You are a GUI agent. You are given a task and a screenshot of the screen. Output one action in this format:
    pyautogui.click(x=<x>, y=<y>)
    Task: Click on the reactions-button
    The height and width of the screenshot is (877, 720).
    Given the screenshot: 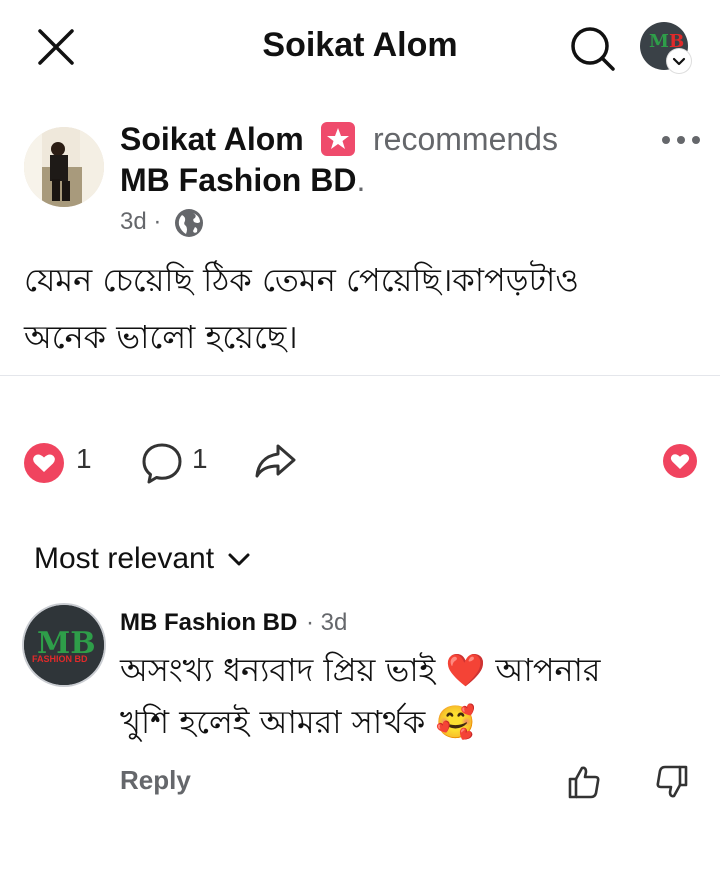 What is the action you would take?
    pyautogui.click(x=44, y=463)
    